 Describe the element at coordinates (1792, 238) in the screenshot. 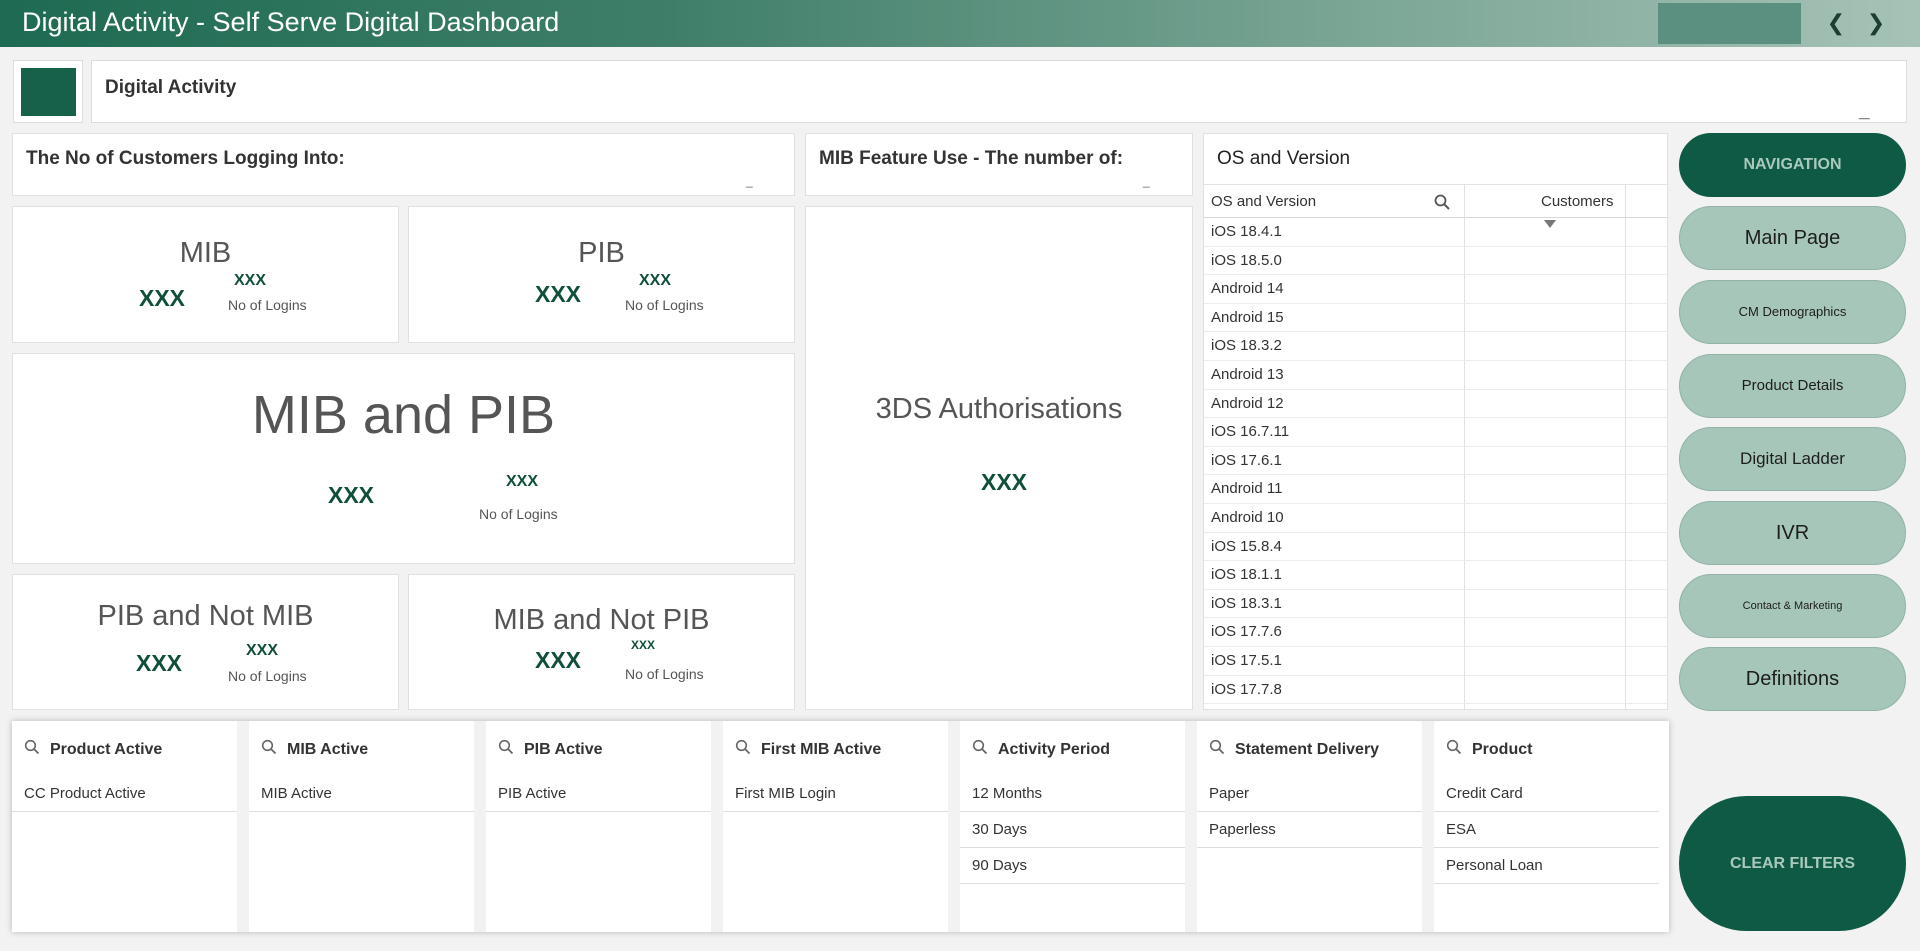

I see `nav-main-page-button: Main Page` at that location.